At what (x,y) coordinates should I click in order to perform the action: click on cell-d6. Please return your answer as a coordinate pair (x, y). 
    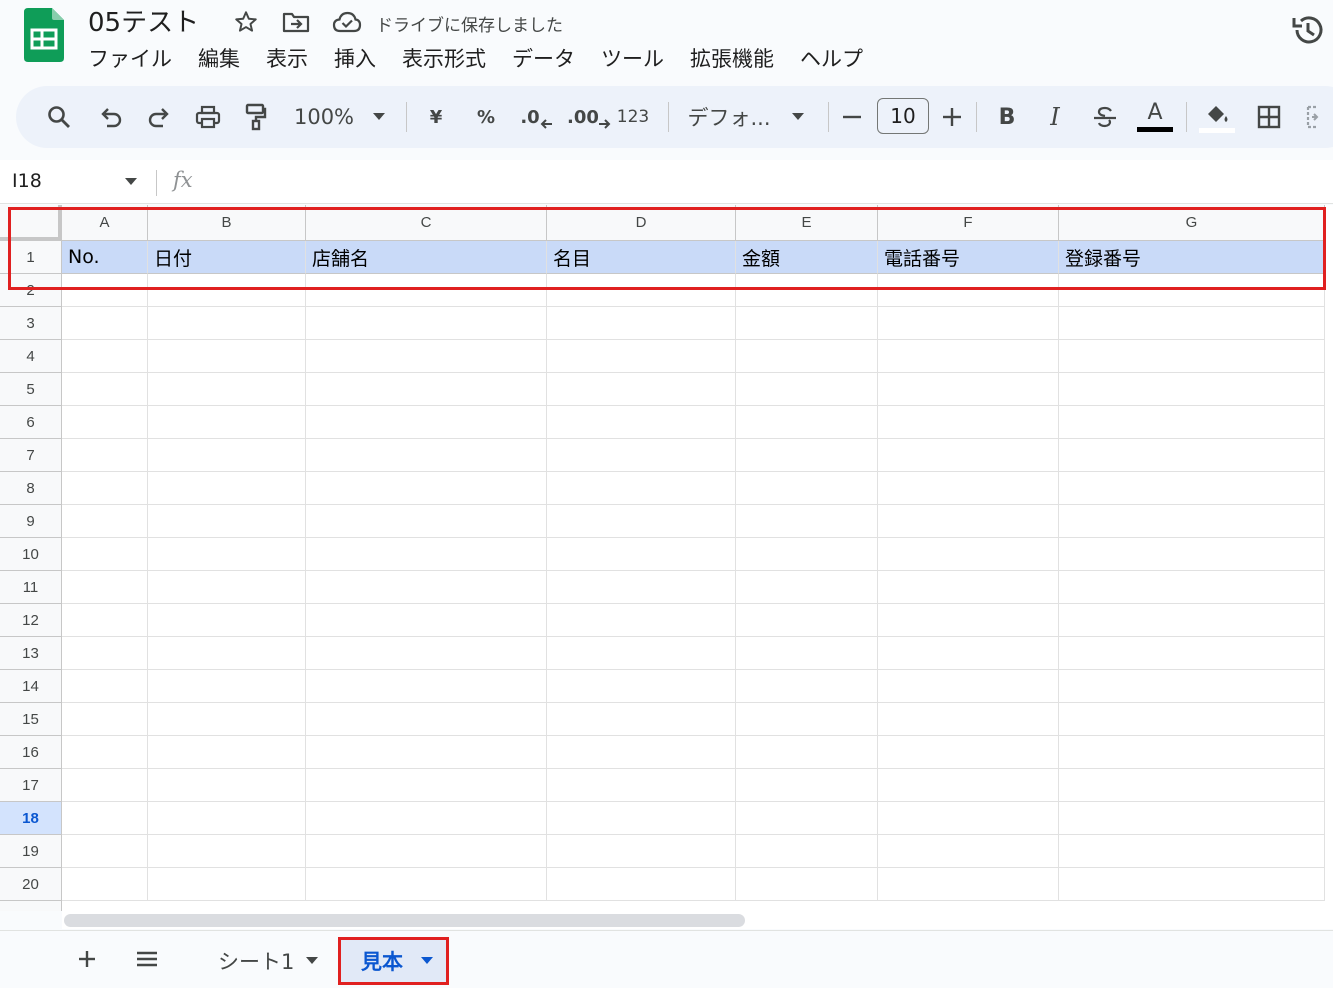
    Looking at the image, I should click on (641, 422).